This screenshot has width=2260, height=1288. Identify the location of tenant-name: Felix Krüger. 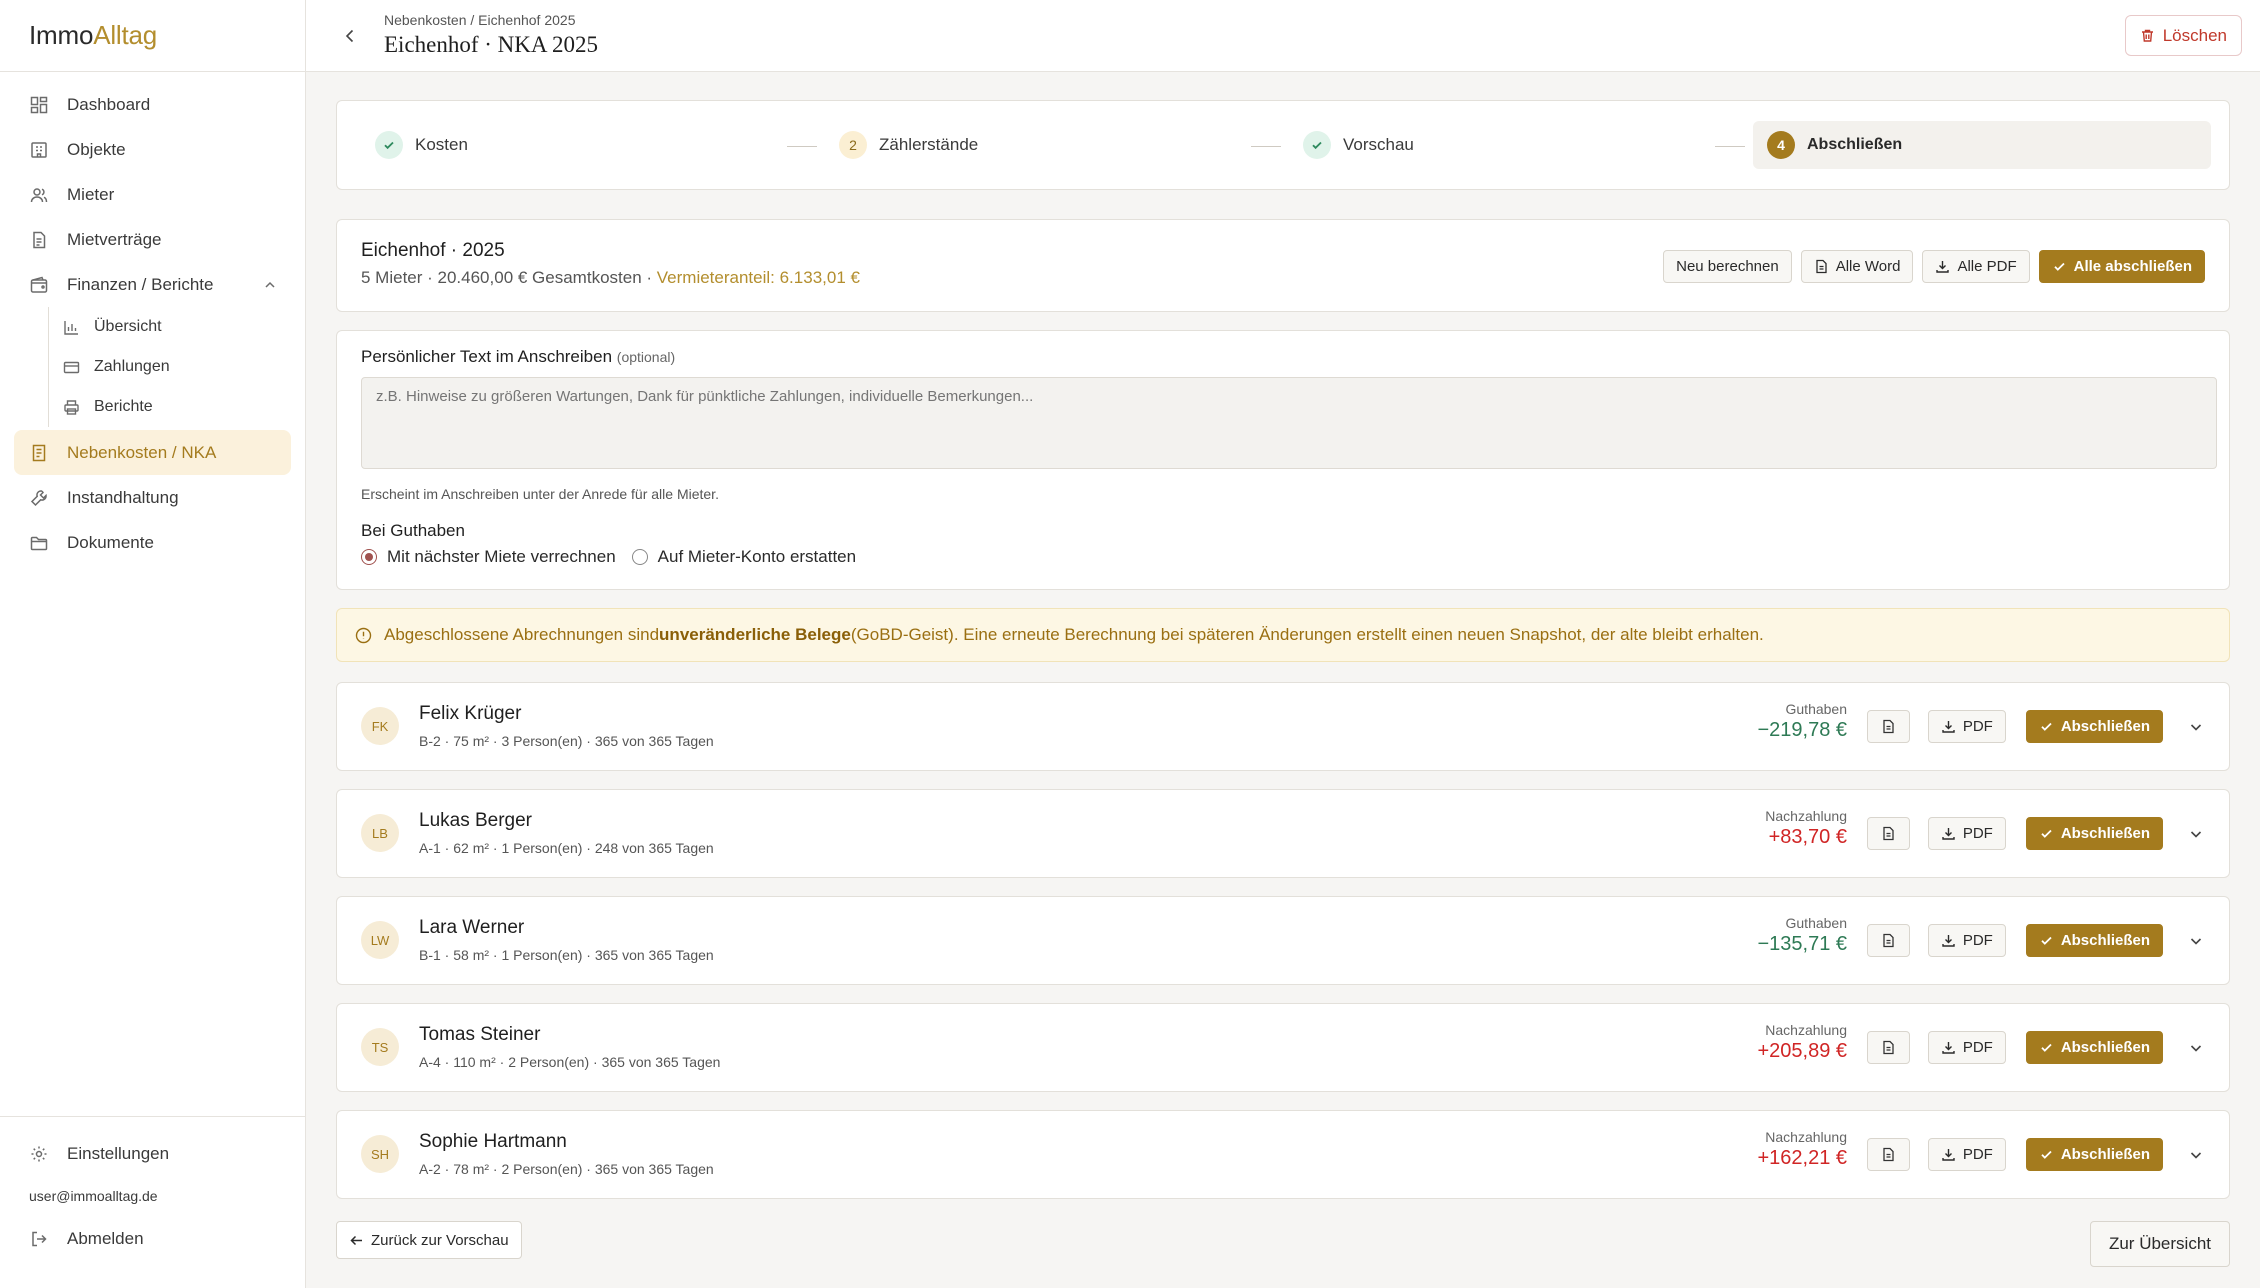
(470, 713).